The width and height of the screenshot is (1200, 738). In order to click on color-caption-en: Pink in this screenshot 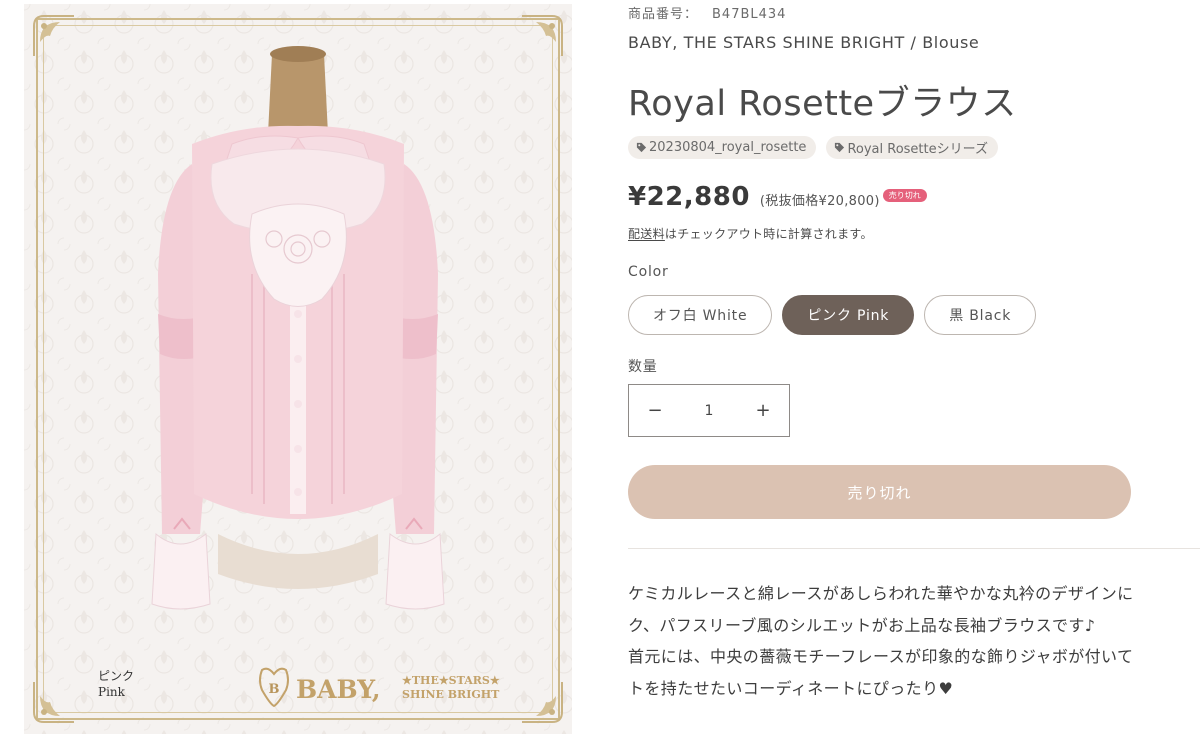, I will do `click(111, 692)`.